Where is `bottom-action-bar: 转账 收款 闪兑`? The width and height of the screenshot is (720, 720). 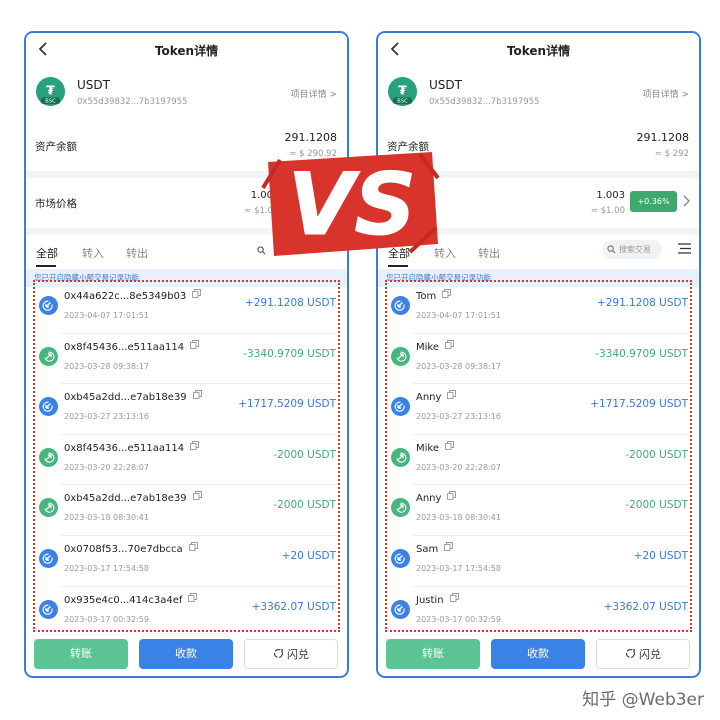 bottom-action-bar: 转账 收款 闪兑 is located at coordinates (538, 654).